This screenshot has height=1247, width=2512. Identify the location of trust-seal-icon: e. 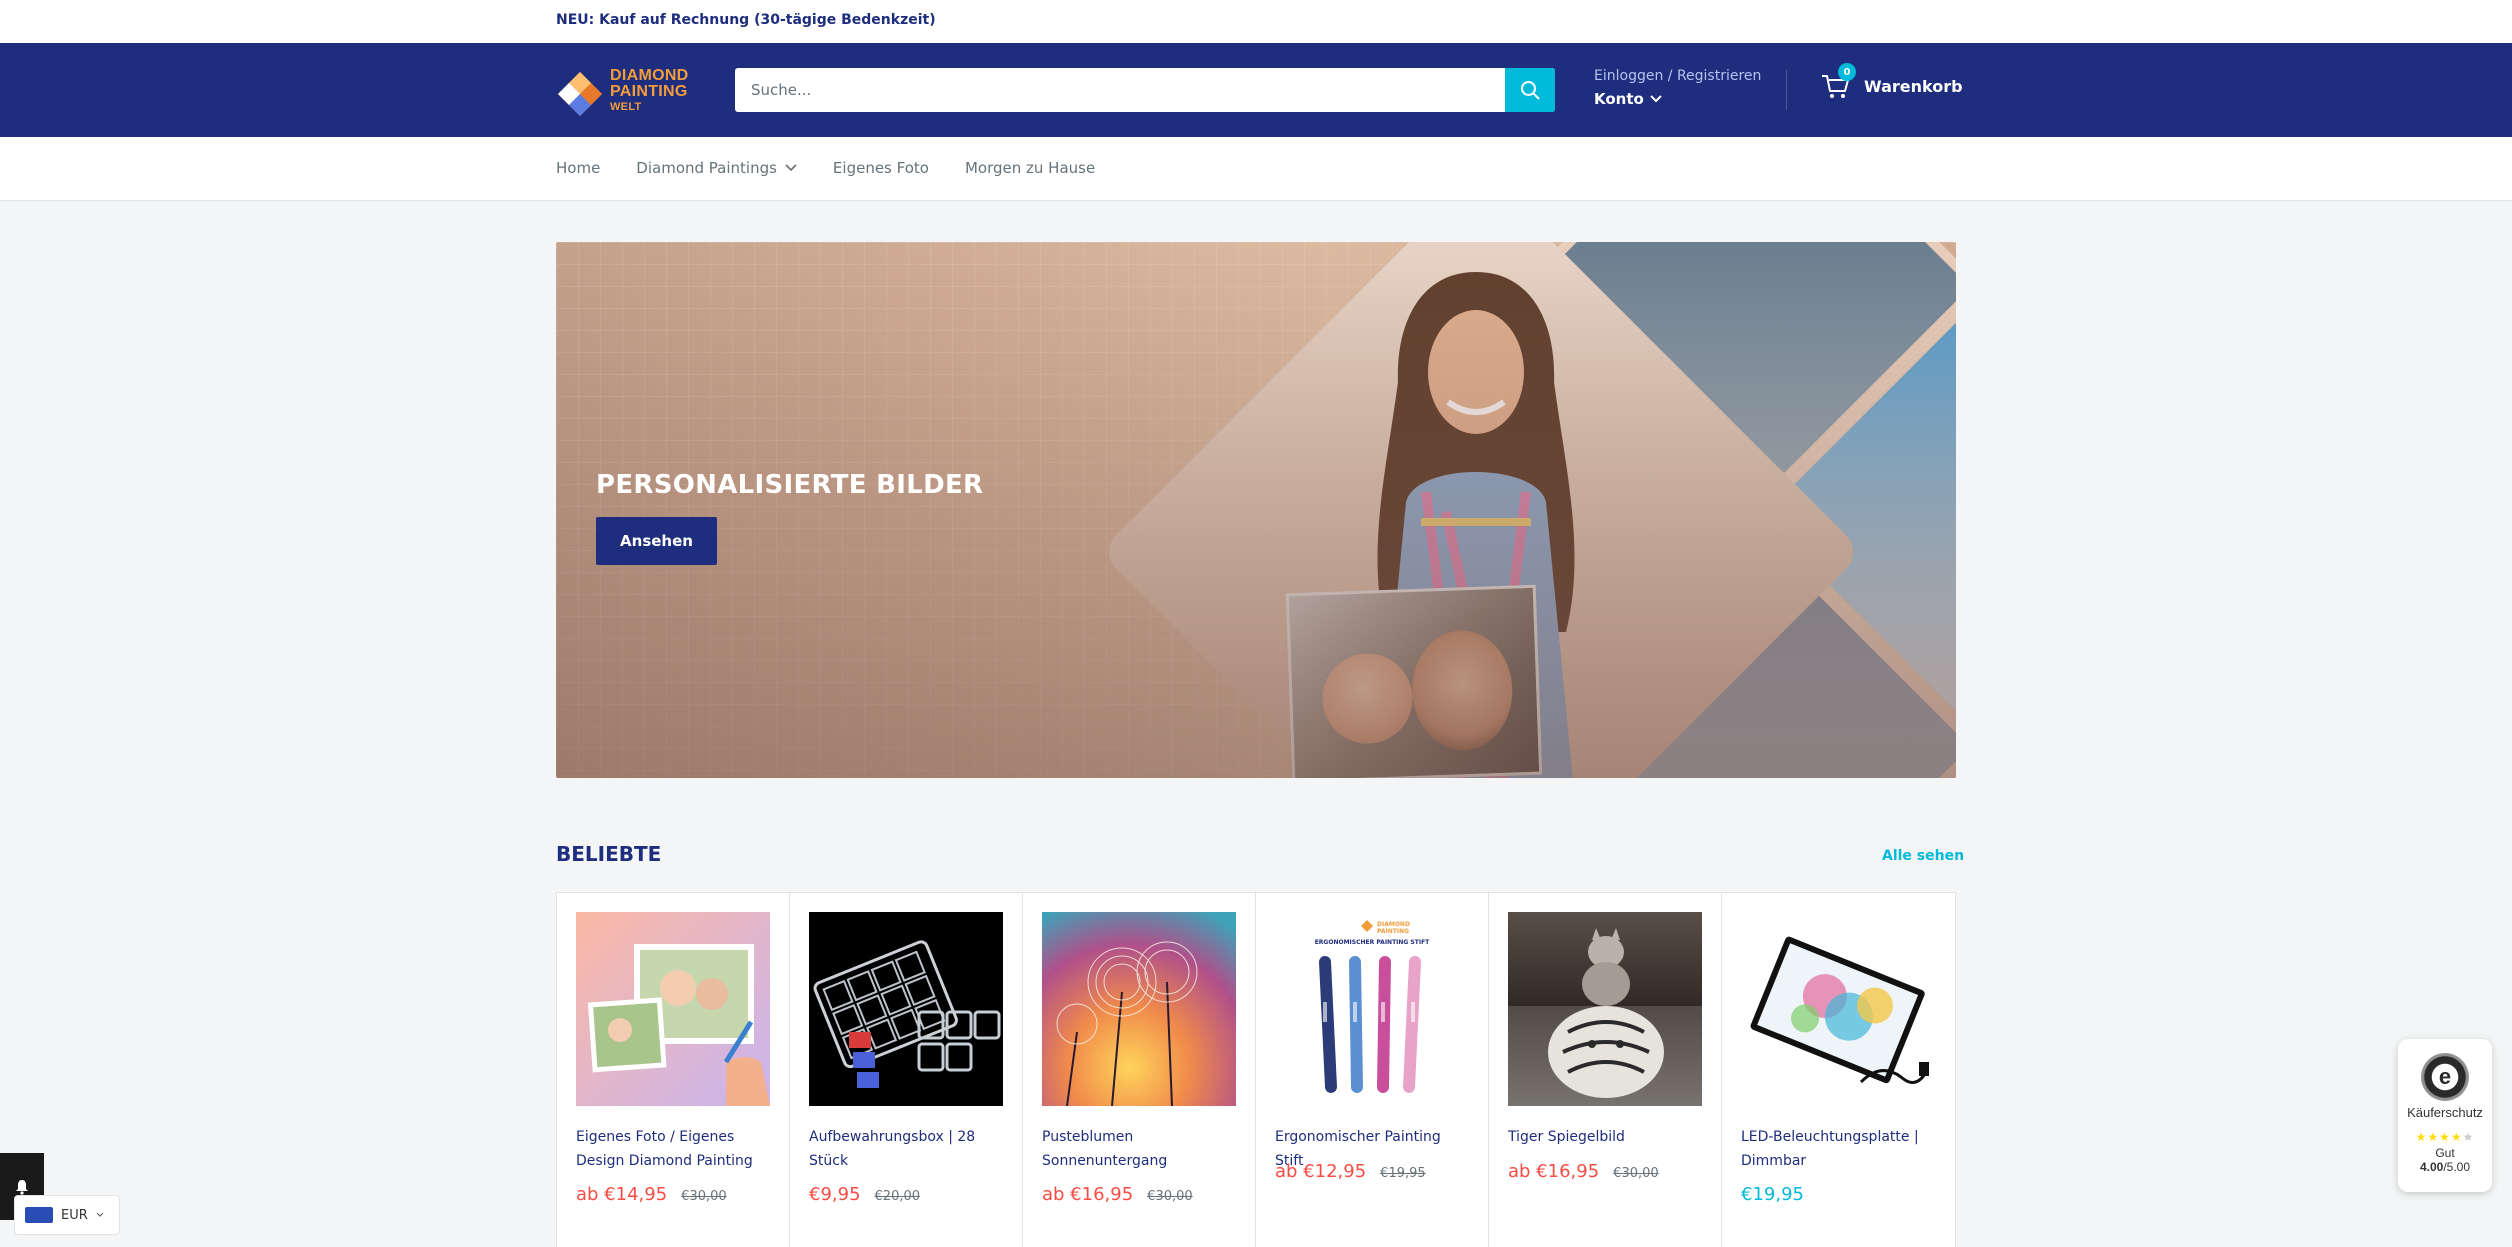
(2445, 1077).